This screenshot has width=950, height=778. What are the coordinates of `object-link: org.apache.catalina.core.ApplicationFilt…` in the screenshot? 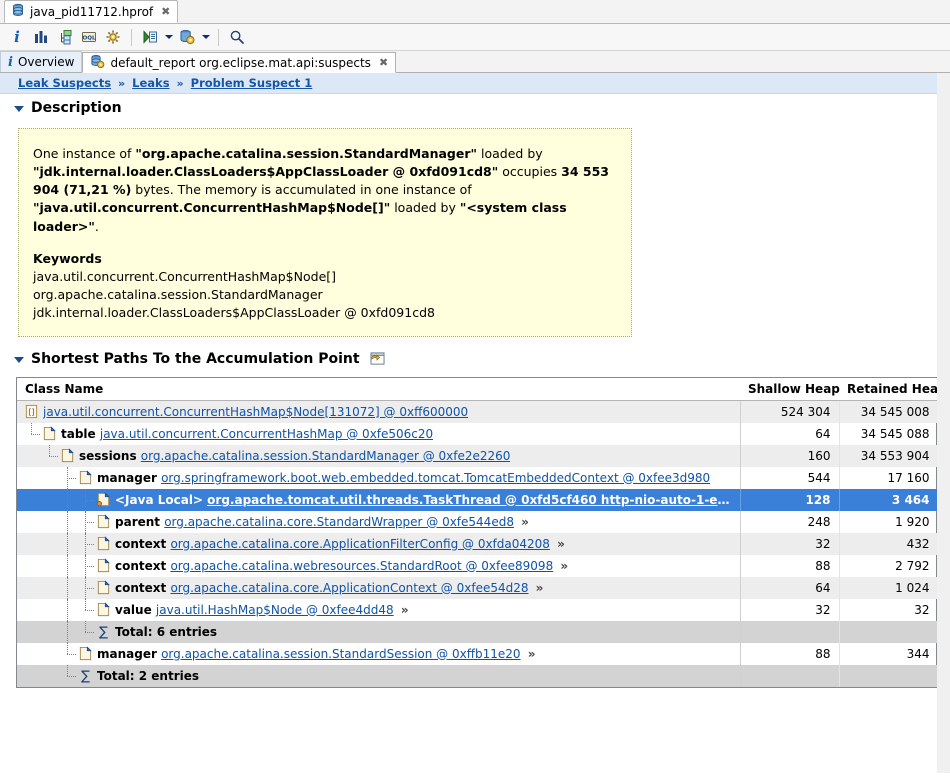 It's located at (359, 544).